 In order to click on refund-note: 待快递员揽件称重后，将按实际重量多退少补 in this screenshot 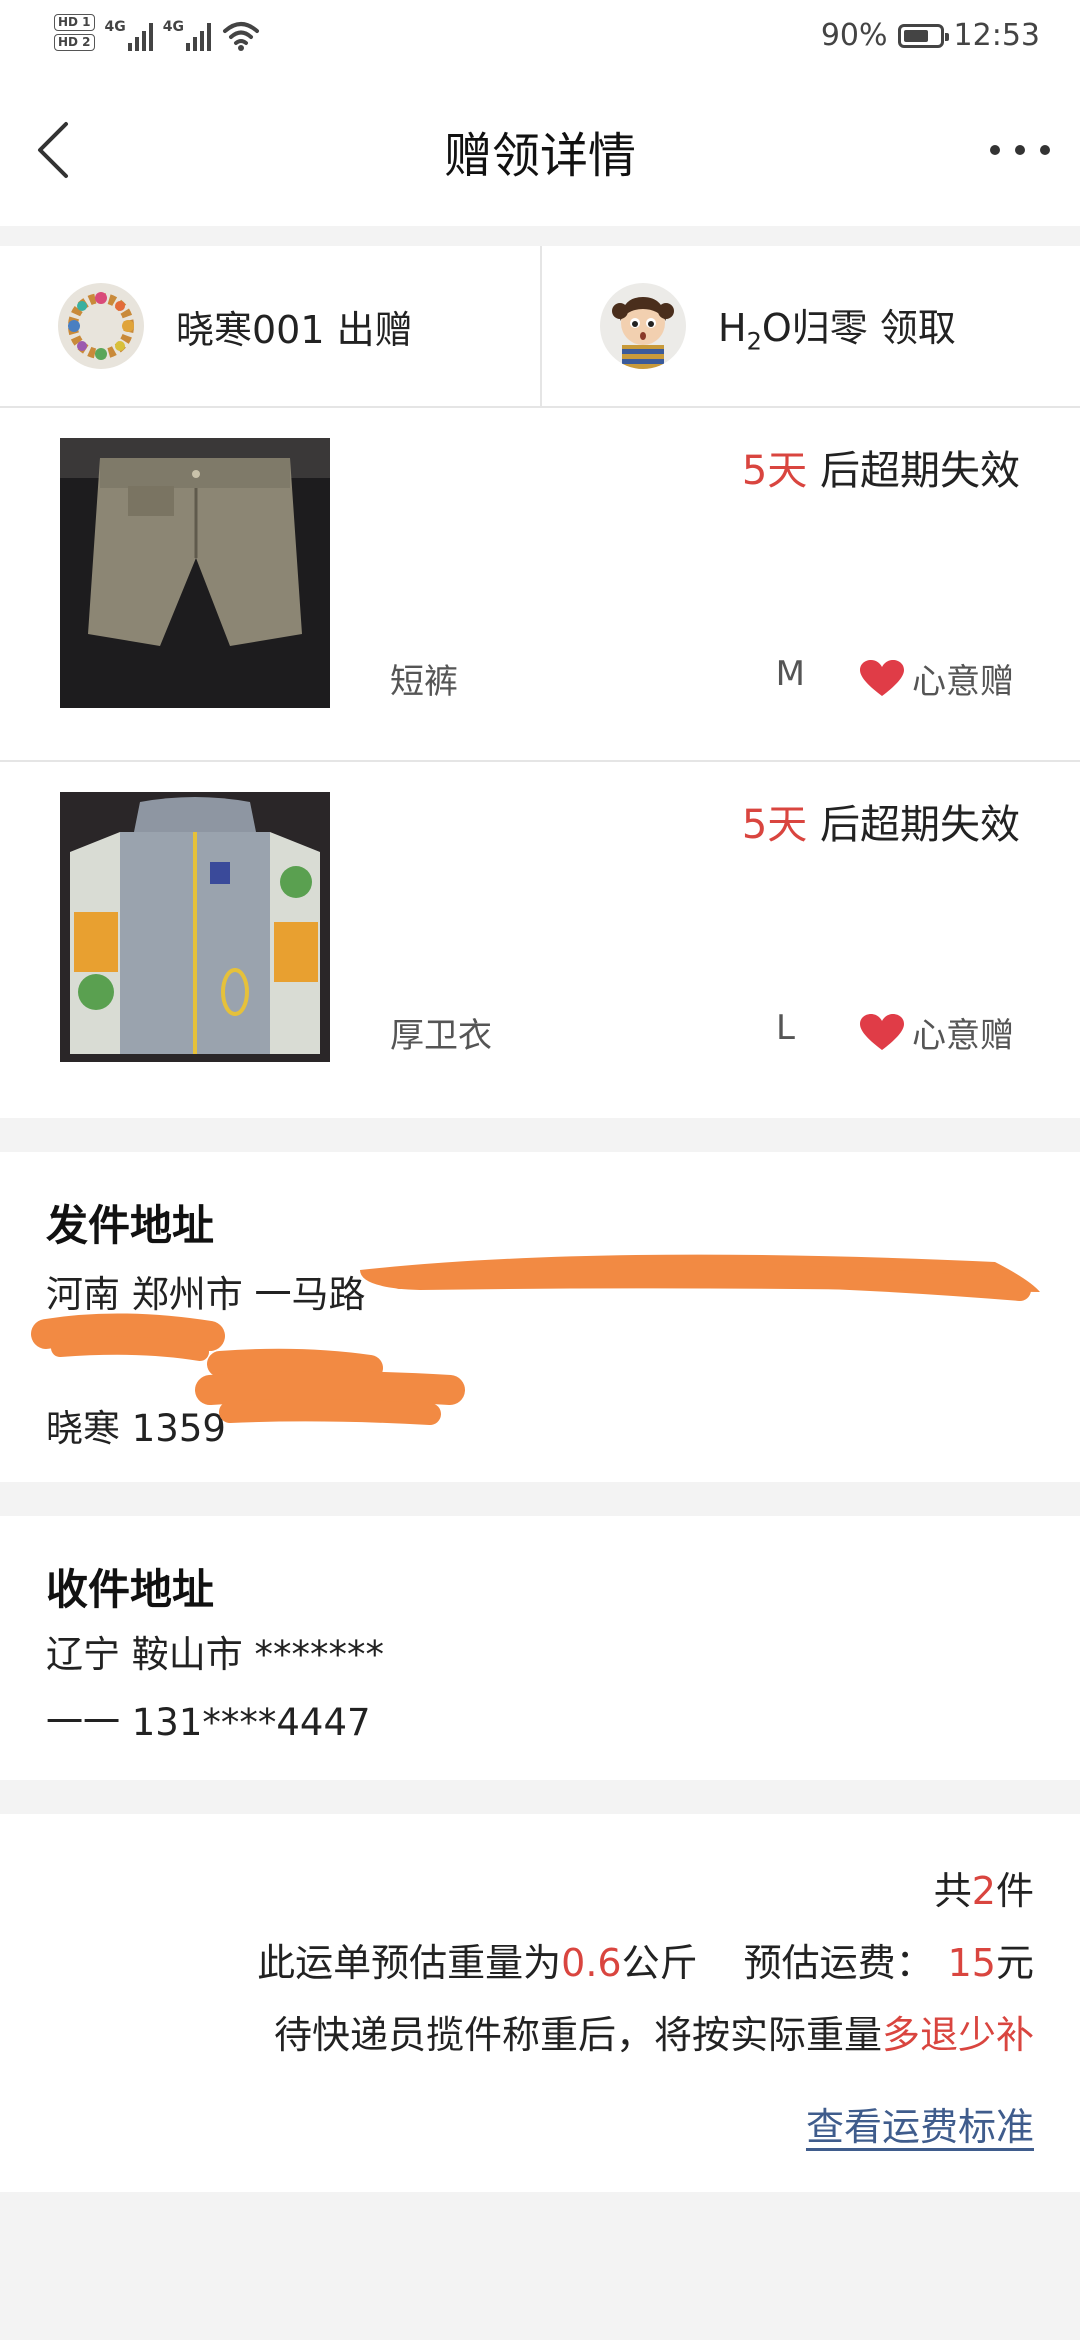, I will do `click(653, 2035)`.